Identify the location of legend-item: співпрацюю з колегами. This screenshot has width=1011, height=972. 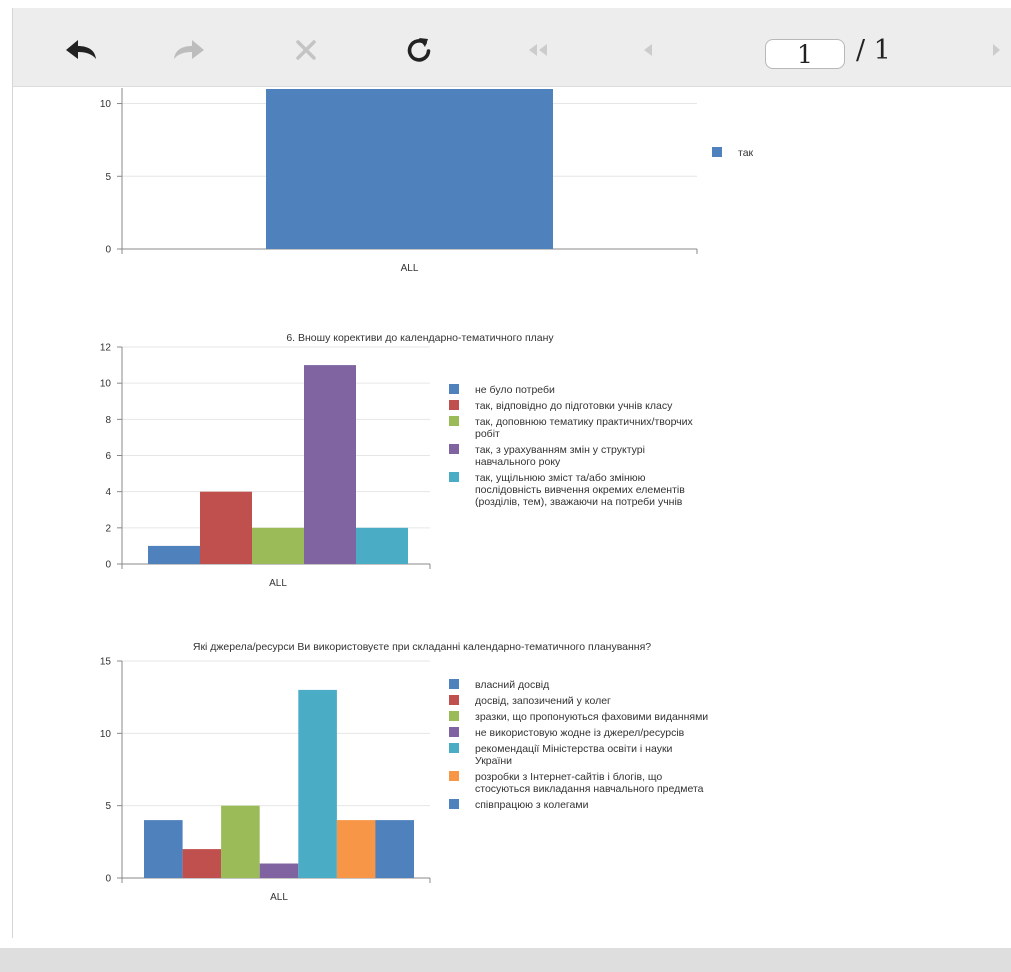
(519, 805).